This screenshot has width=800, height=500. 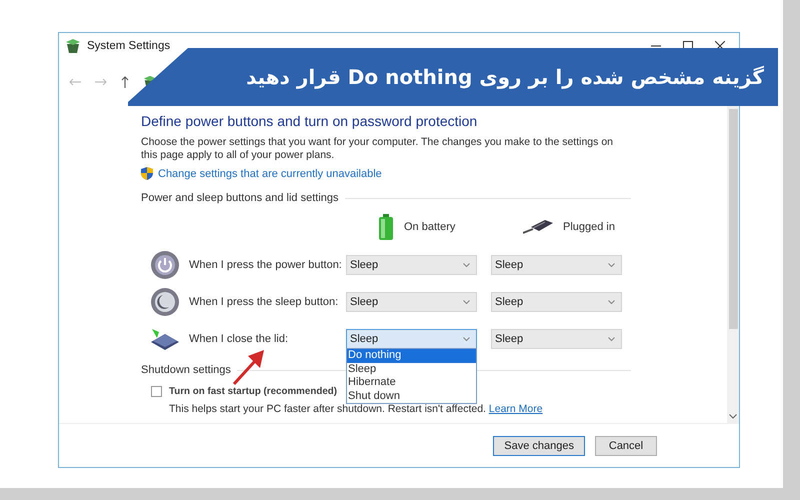 I want to click on pointer-arrow, so click(x=248, y=368).